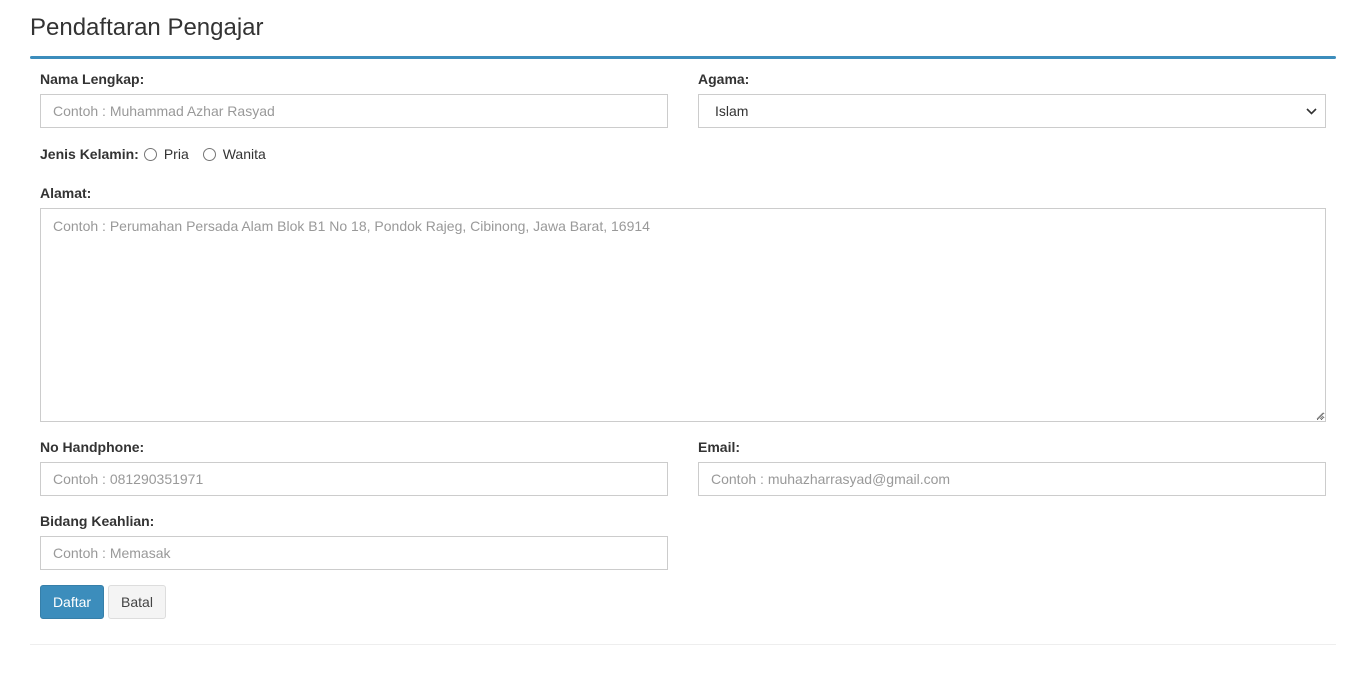 This screenshot has width=1366, height=679. Describe the element at coordinates (683, 644) in the screenshot. I see `bottom-divider` at that location.